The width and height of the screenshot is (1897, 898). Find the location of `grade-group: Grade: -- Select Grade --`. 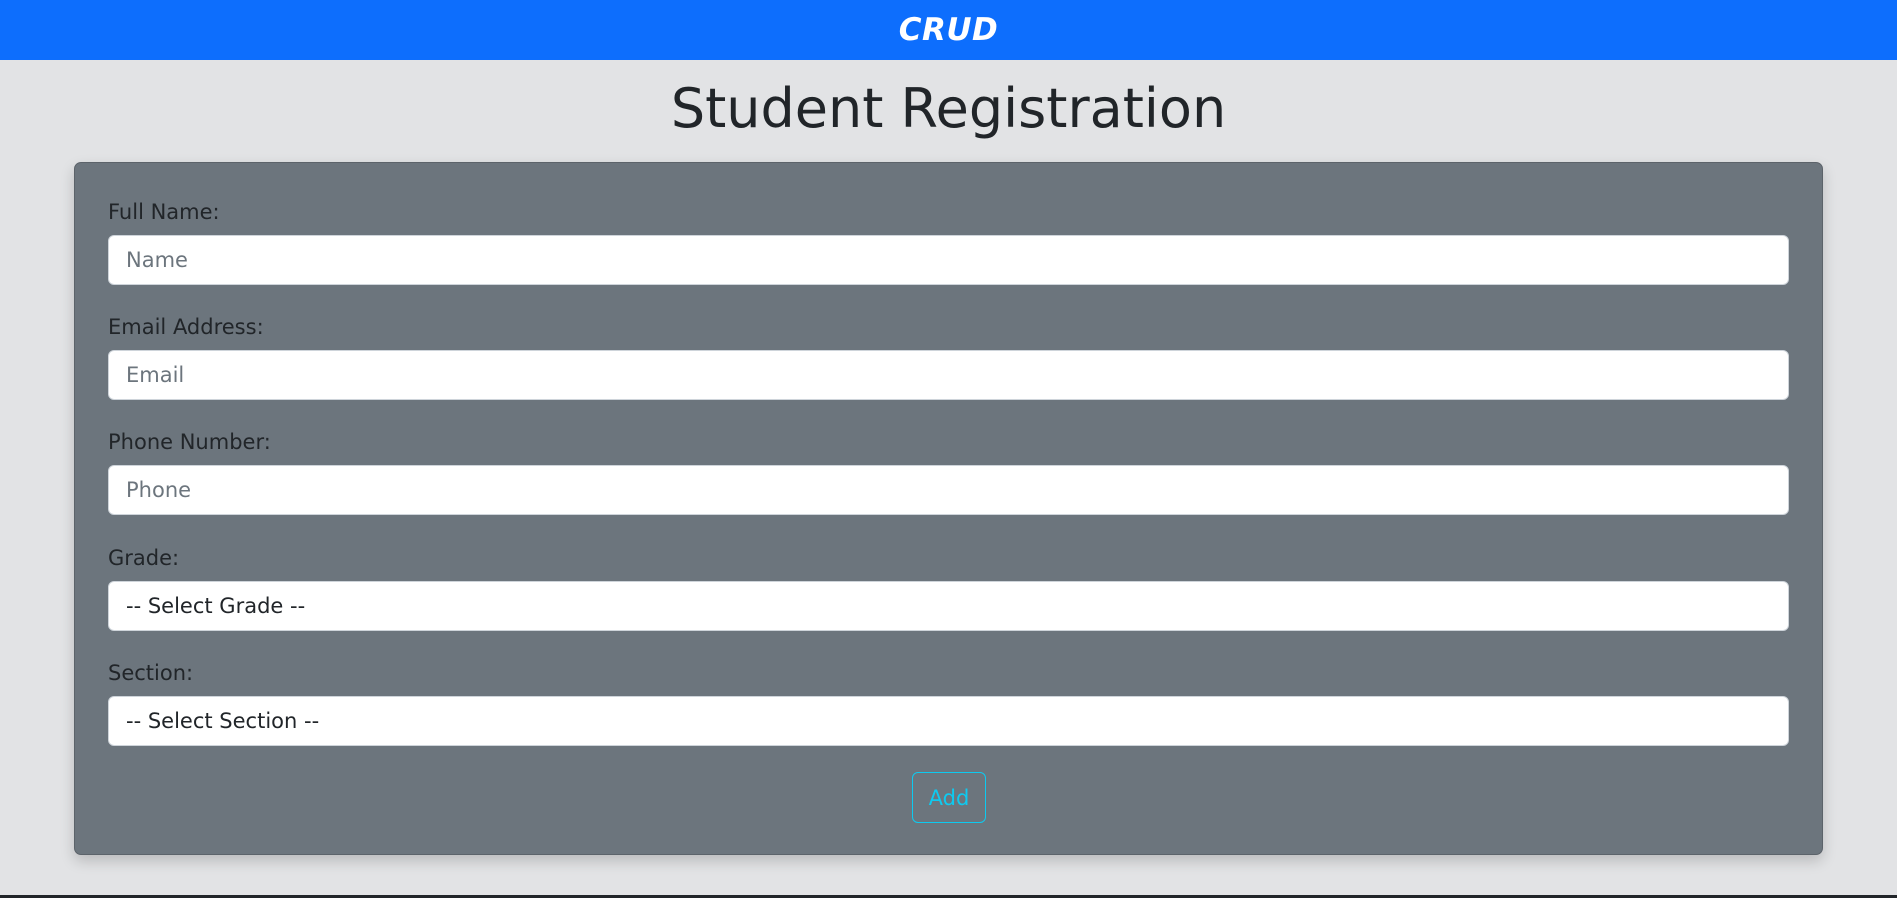

grade-group: Grade: -- Select Grade -- is located at coordinates (948, 587).